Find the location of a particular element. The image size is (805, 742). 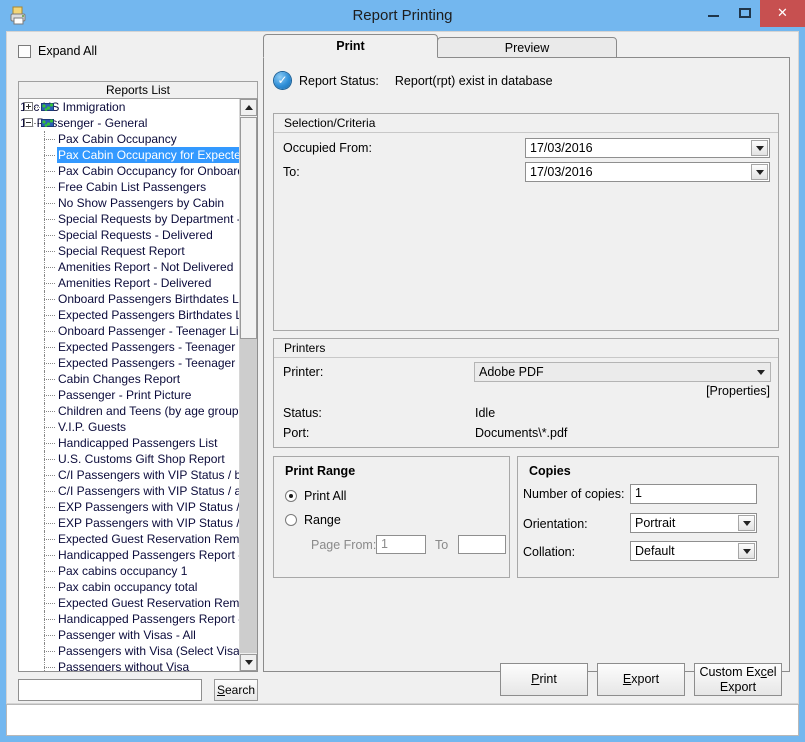

tree-item-label: Expected Passengers Birthdates List is located at coordinates (149, 315).